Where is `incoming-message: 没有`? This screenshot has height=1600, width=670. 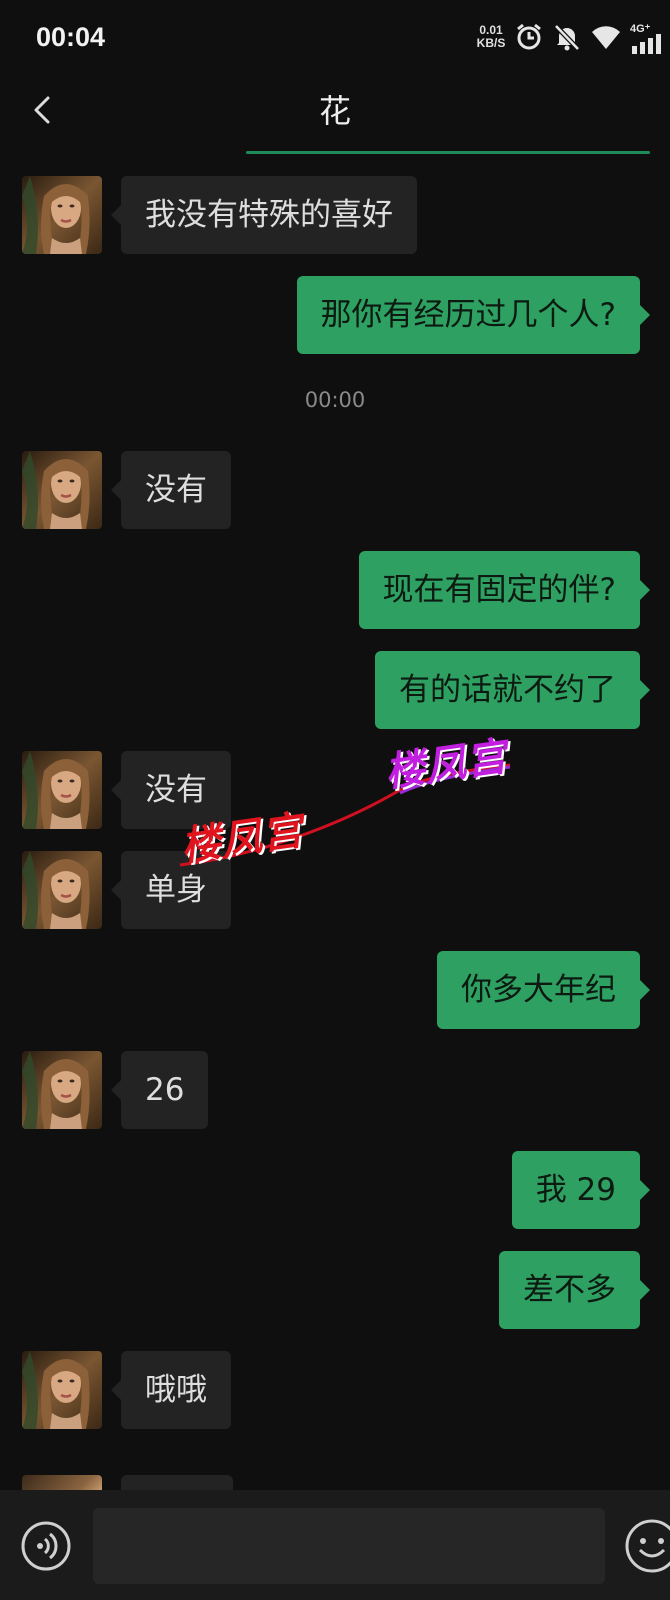 incoming-message: 没有 is located at coordinates (335, 490).